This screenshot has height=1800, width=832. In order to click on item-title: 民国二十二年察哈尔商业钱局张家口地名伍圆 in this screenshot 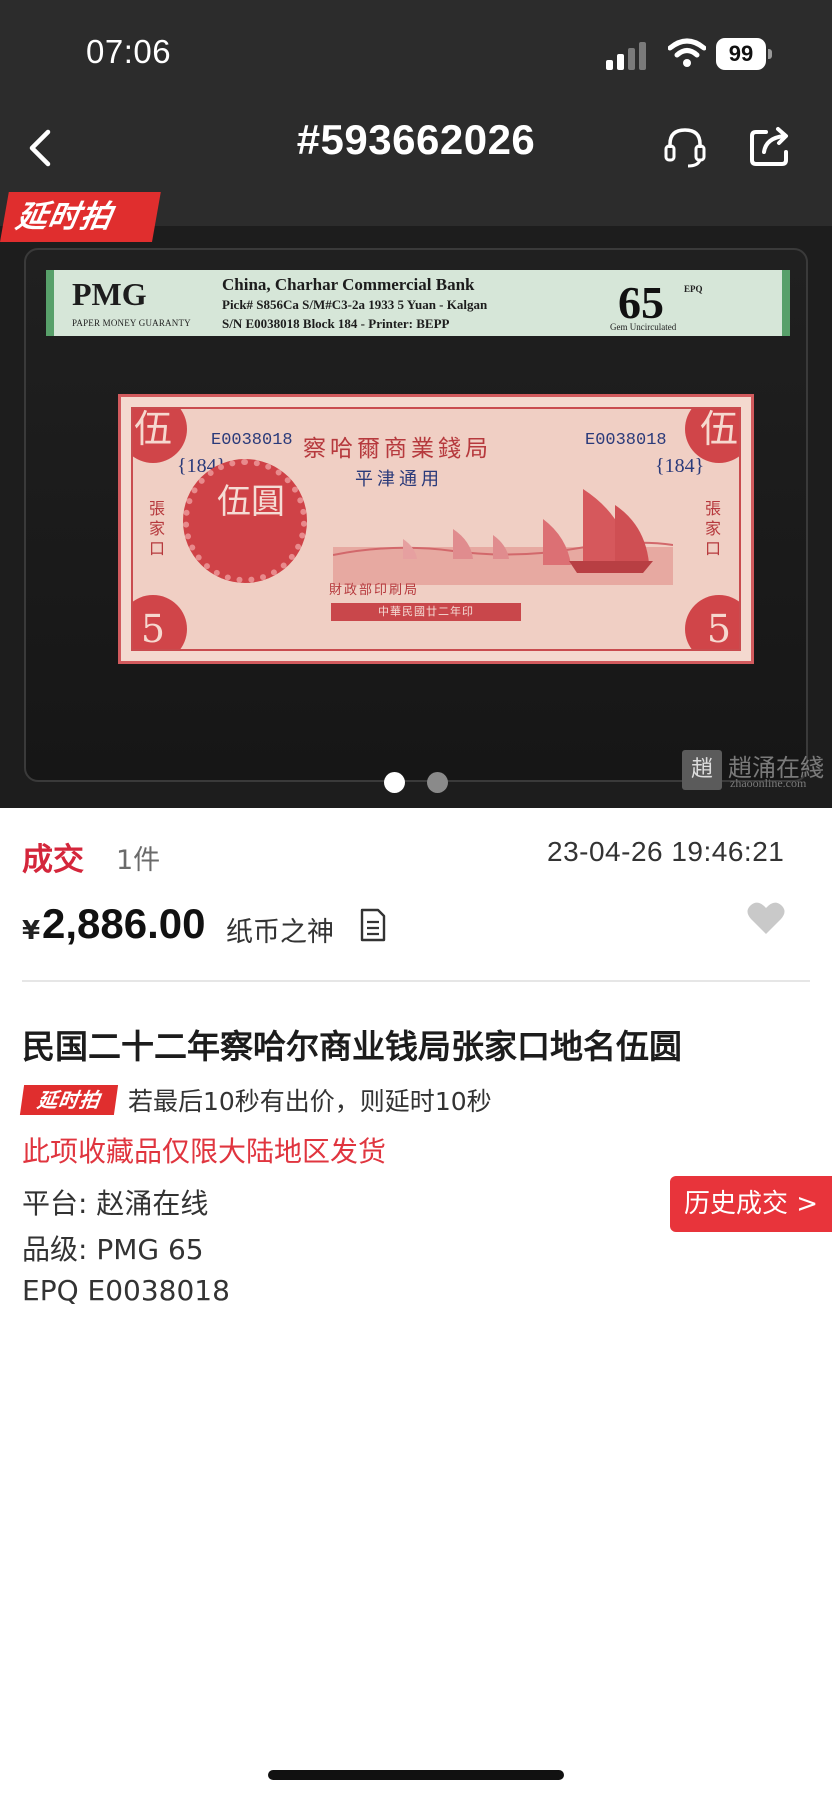, I will do `click(352, 1046)`.